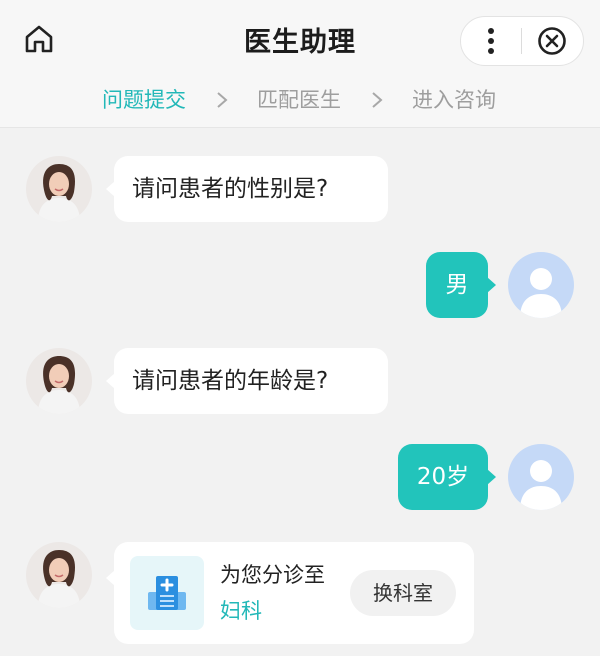 This screenshot has width=600, height=656. Describe the element at coordinates (241, 611) in the screenshot. I see `department-name: 妇科` at that location.